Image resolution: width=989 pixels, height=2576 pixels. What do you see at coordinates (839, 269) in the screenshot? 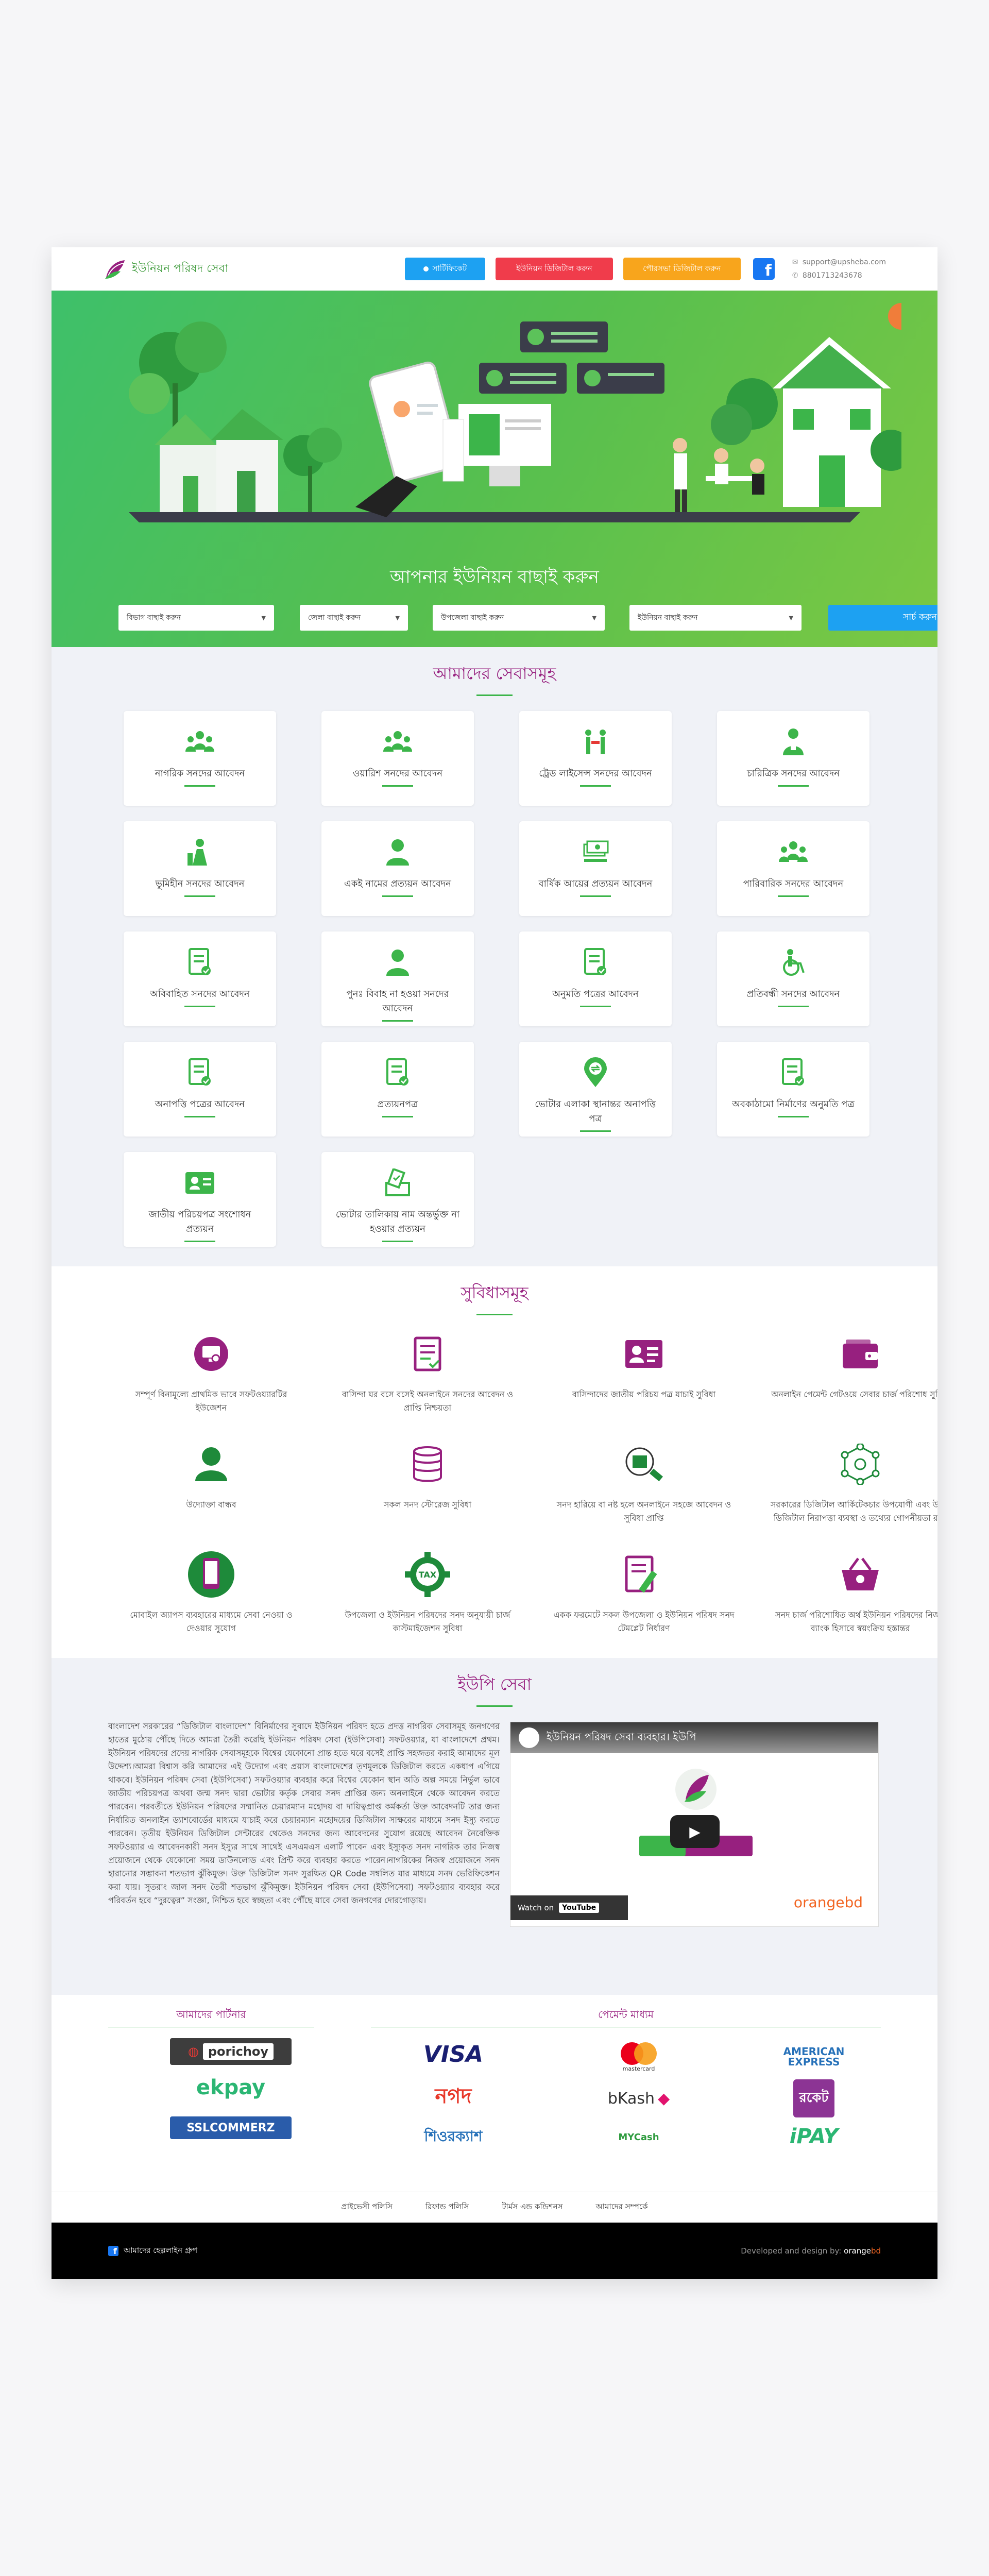
I see `contact-info: ✉ support@upsheba.com ✆ 8801713243678` at bounding box center [839, 269].